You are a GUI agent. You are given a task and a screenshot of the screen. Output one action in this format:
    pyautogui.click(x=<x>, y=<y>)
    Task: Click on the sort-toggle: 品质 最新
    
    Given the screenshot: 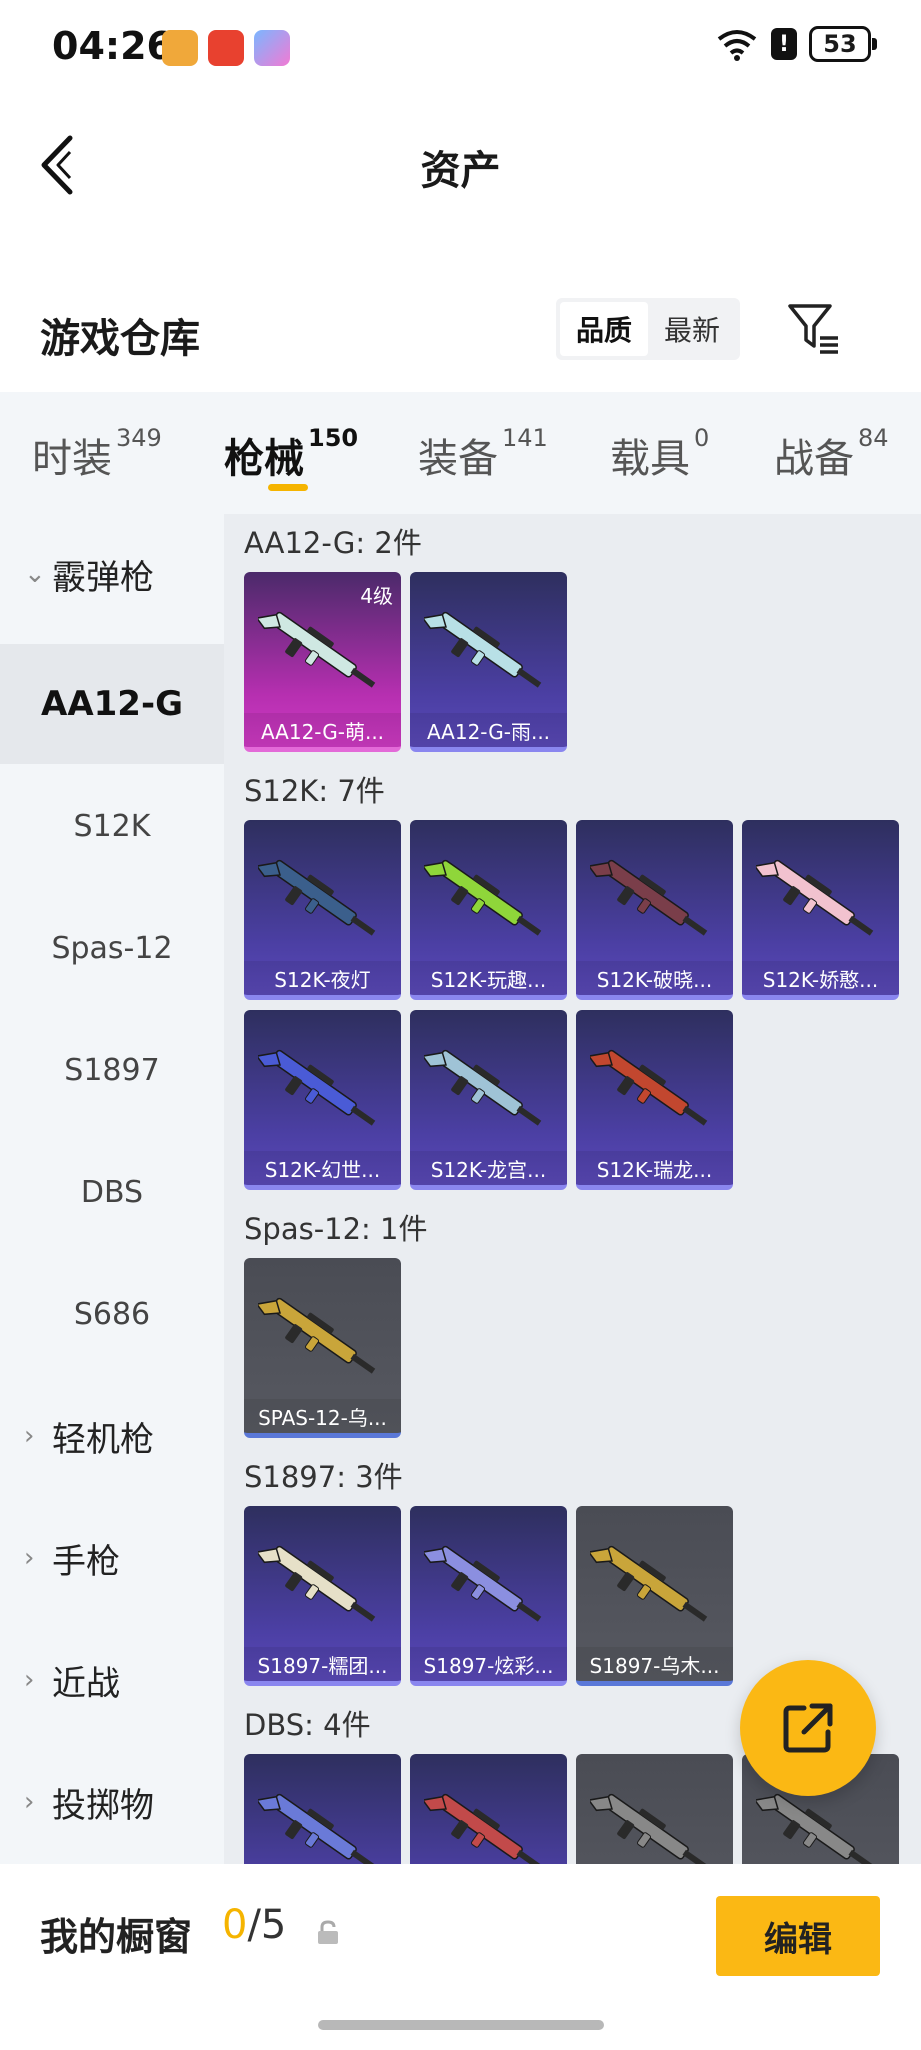 What is the action you would take?
    pyautogui.click(x=648, y=329)
    